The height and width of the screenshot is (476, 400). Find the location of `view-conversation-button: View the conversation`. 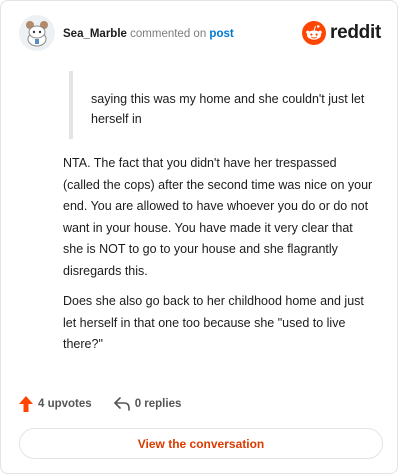

view-conversation-button: View the conversation is located at coordinates (201, 443).